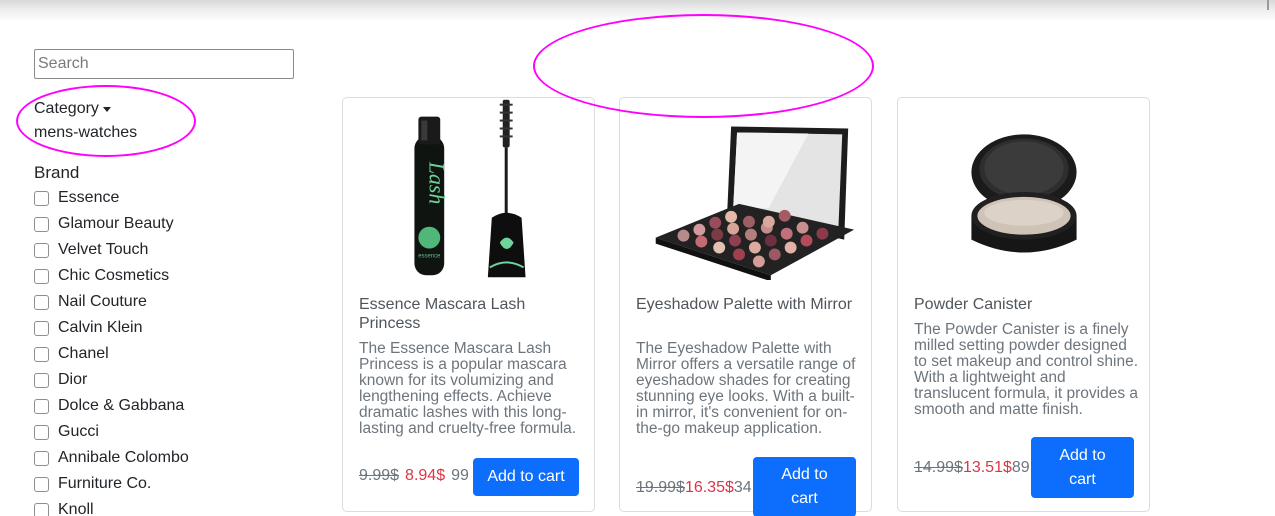  What do you see at coordinates (164, 250) in the screenshot?
I see `brand-item: Velvet Touch` at bounding box center [164, 250].